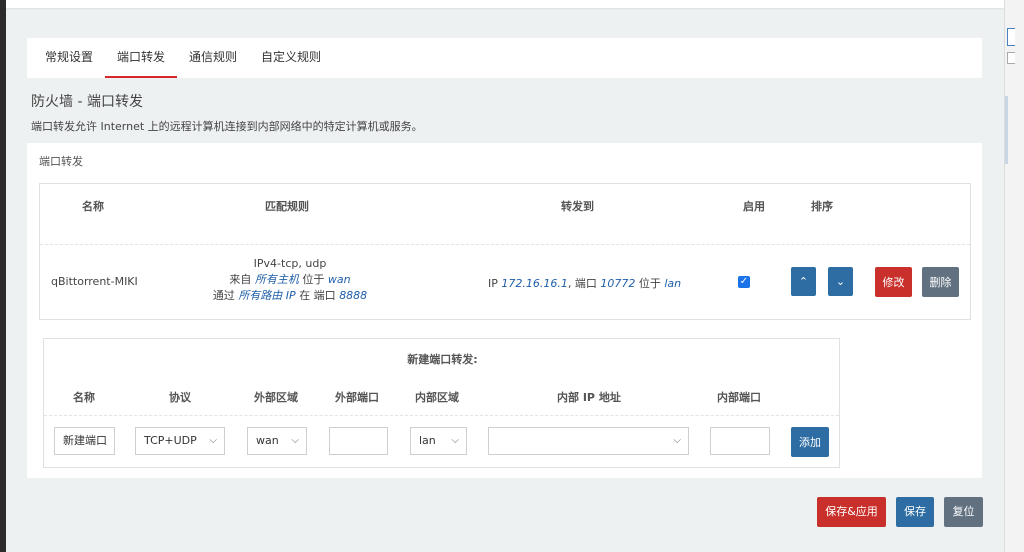 The width and height of the screenshot is (1024, 552). Describe the element at coordinates (740, 441) in the screenshot. I see `int-port-input` at that location.